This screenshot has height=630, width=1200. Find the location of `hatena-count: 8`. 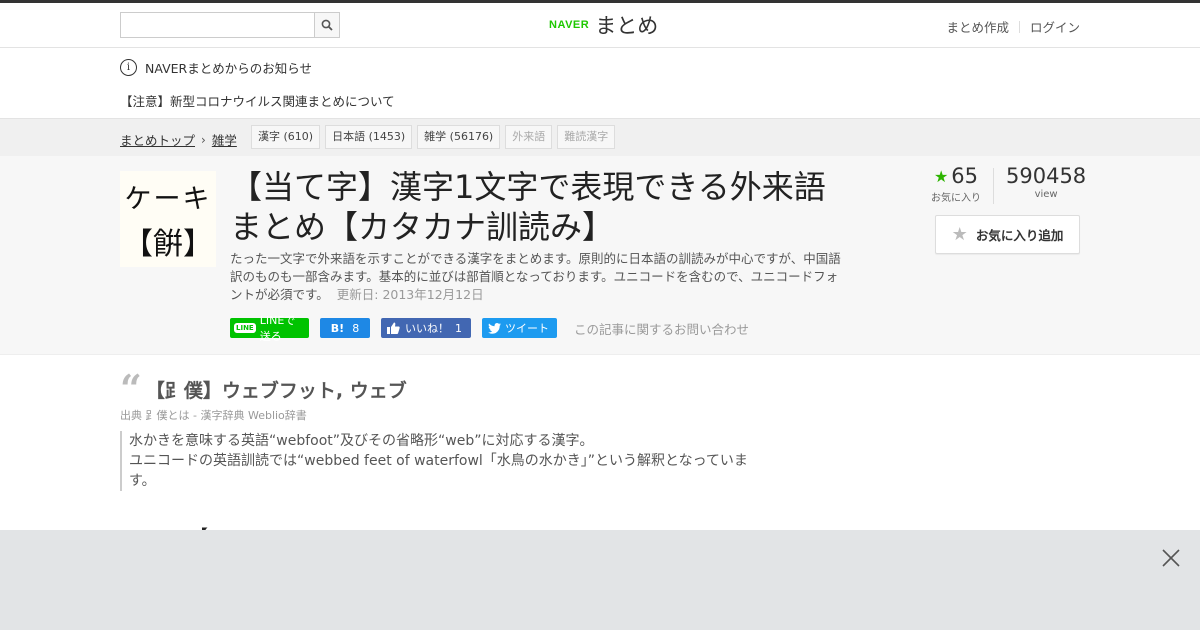

hatena-count: 8 is located at coordinates (356, 328).